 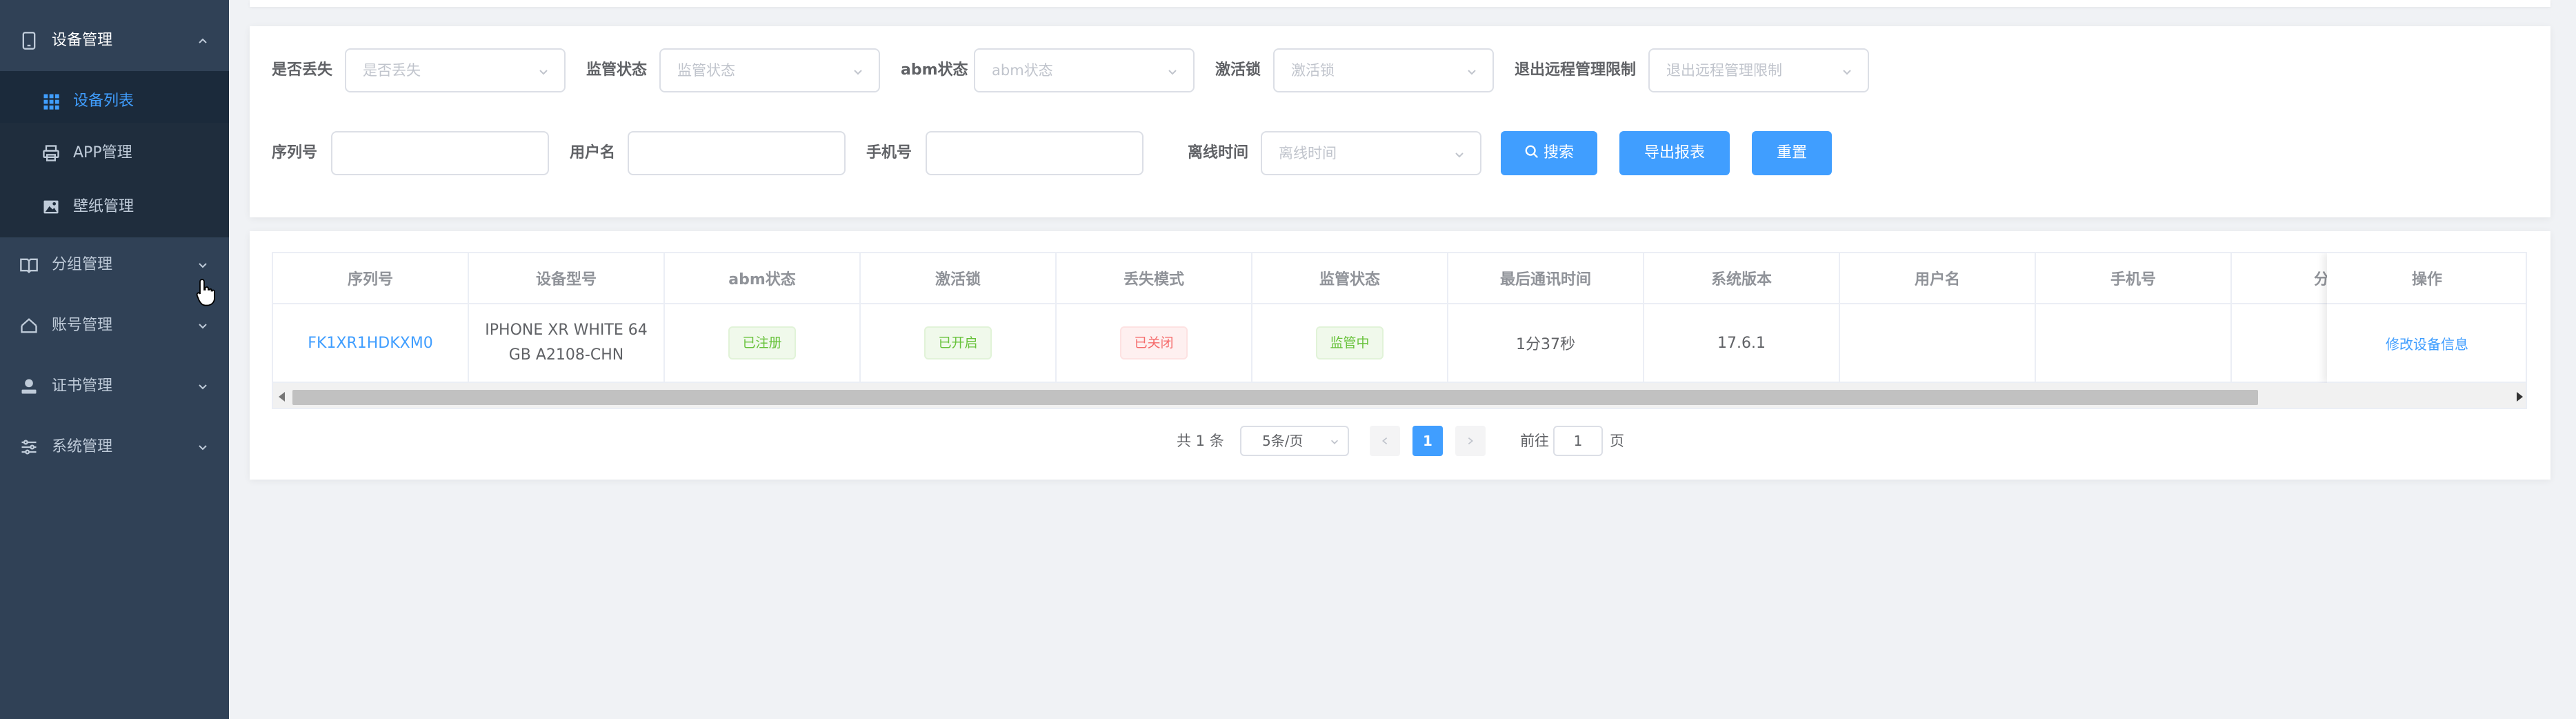 I want to click on sidebar-item-device-mgmt: 设备管理, so click(x=114, y=40).